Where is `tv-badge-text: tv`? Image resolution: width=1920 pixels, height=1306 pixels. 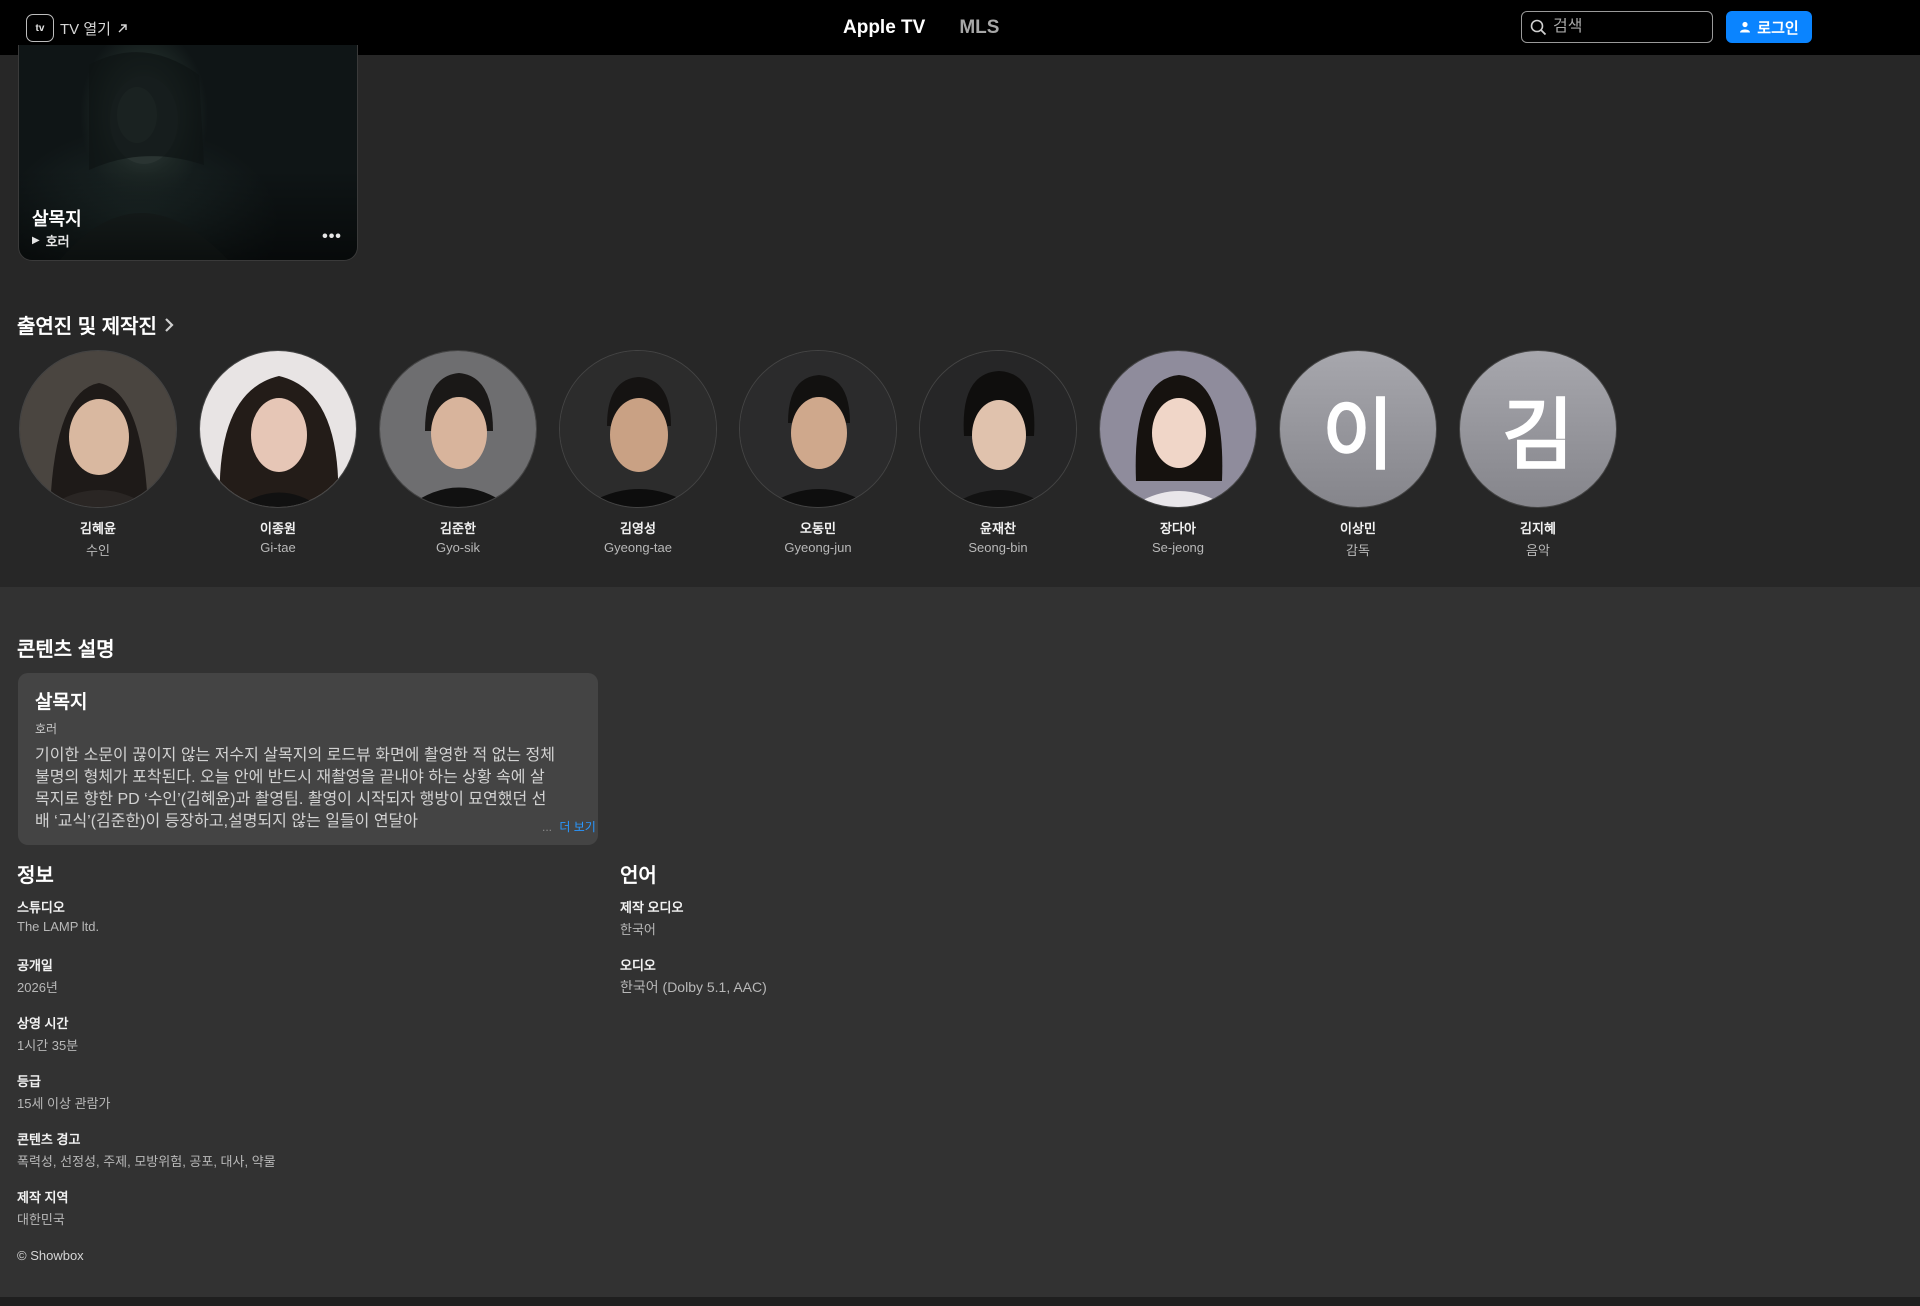
tv-badge-text: tv is located at coordinates (40, 28).